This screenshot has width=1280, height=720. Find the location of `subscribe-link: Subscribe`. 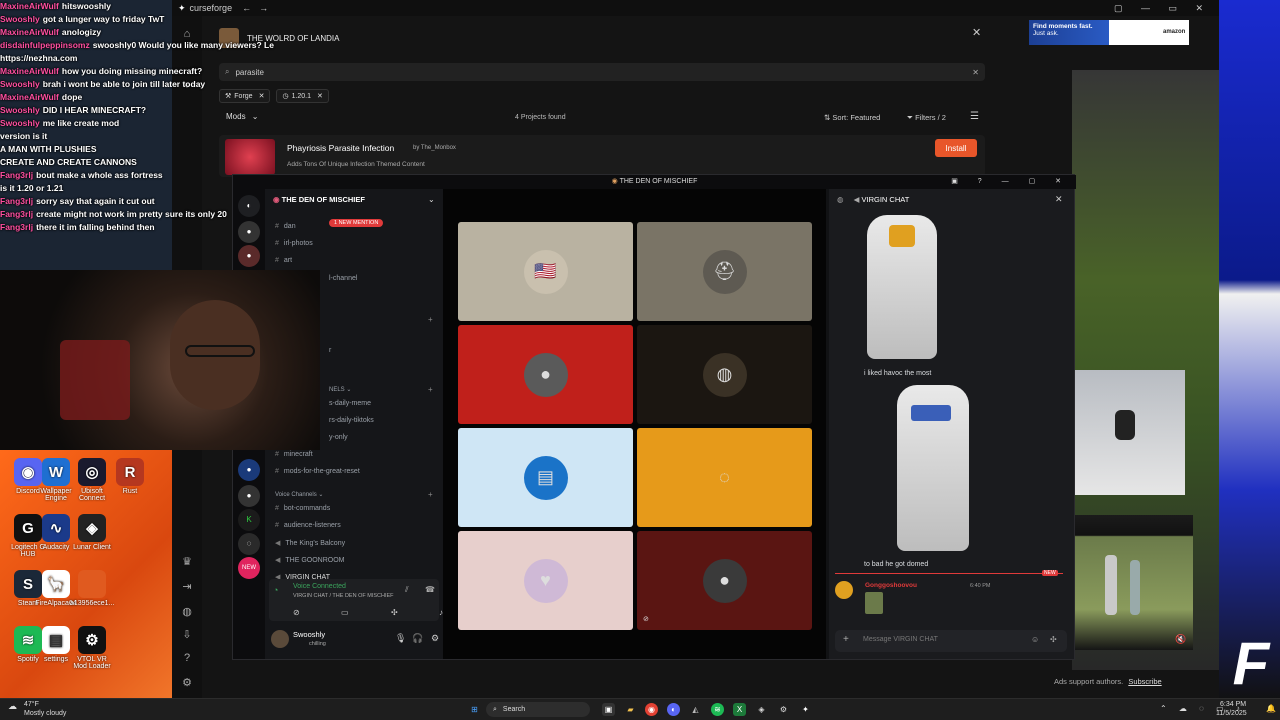

subscribe-link: Subscribe is located at coordinates (1144, 681).